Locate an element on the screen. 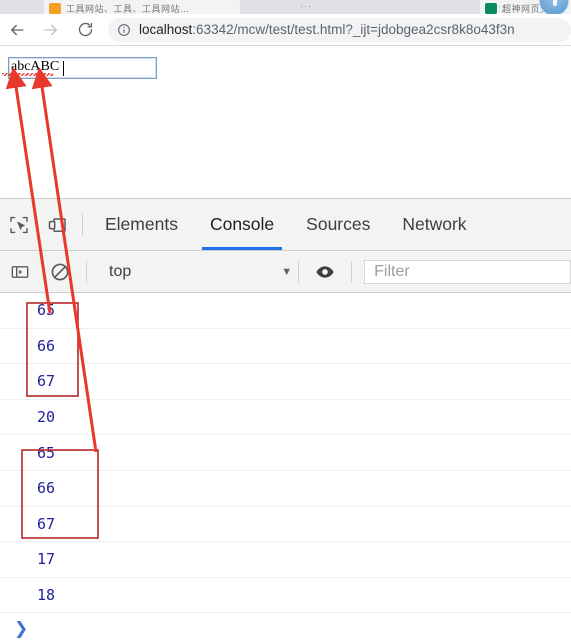 This screenshot has width=571, height=641. console-prompt: ❯ is located at coordinates (285, 627).